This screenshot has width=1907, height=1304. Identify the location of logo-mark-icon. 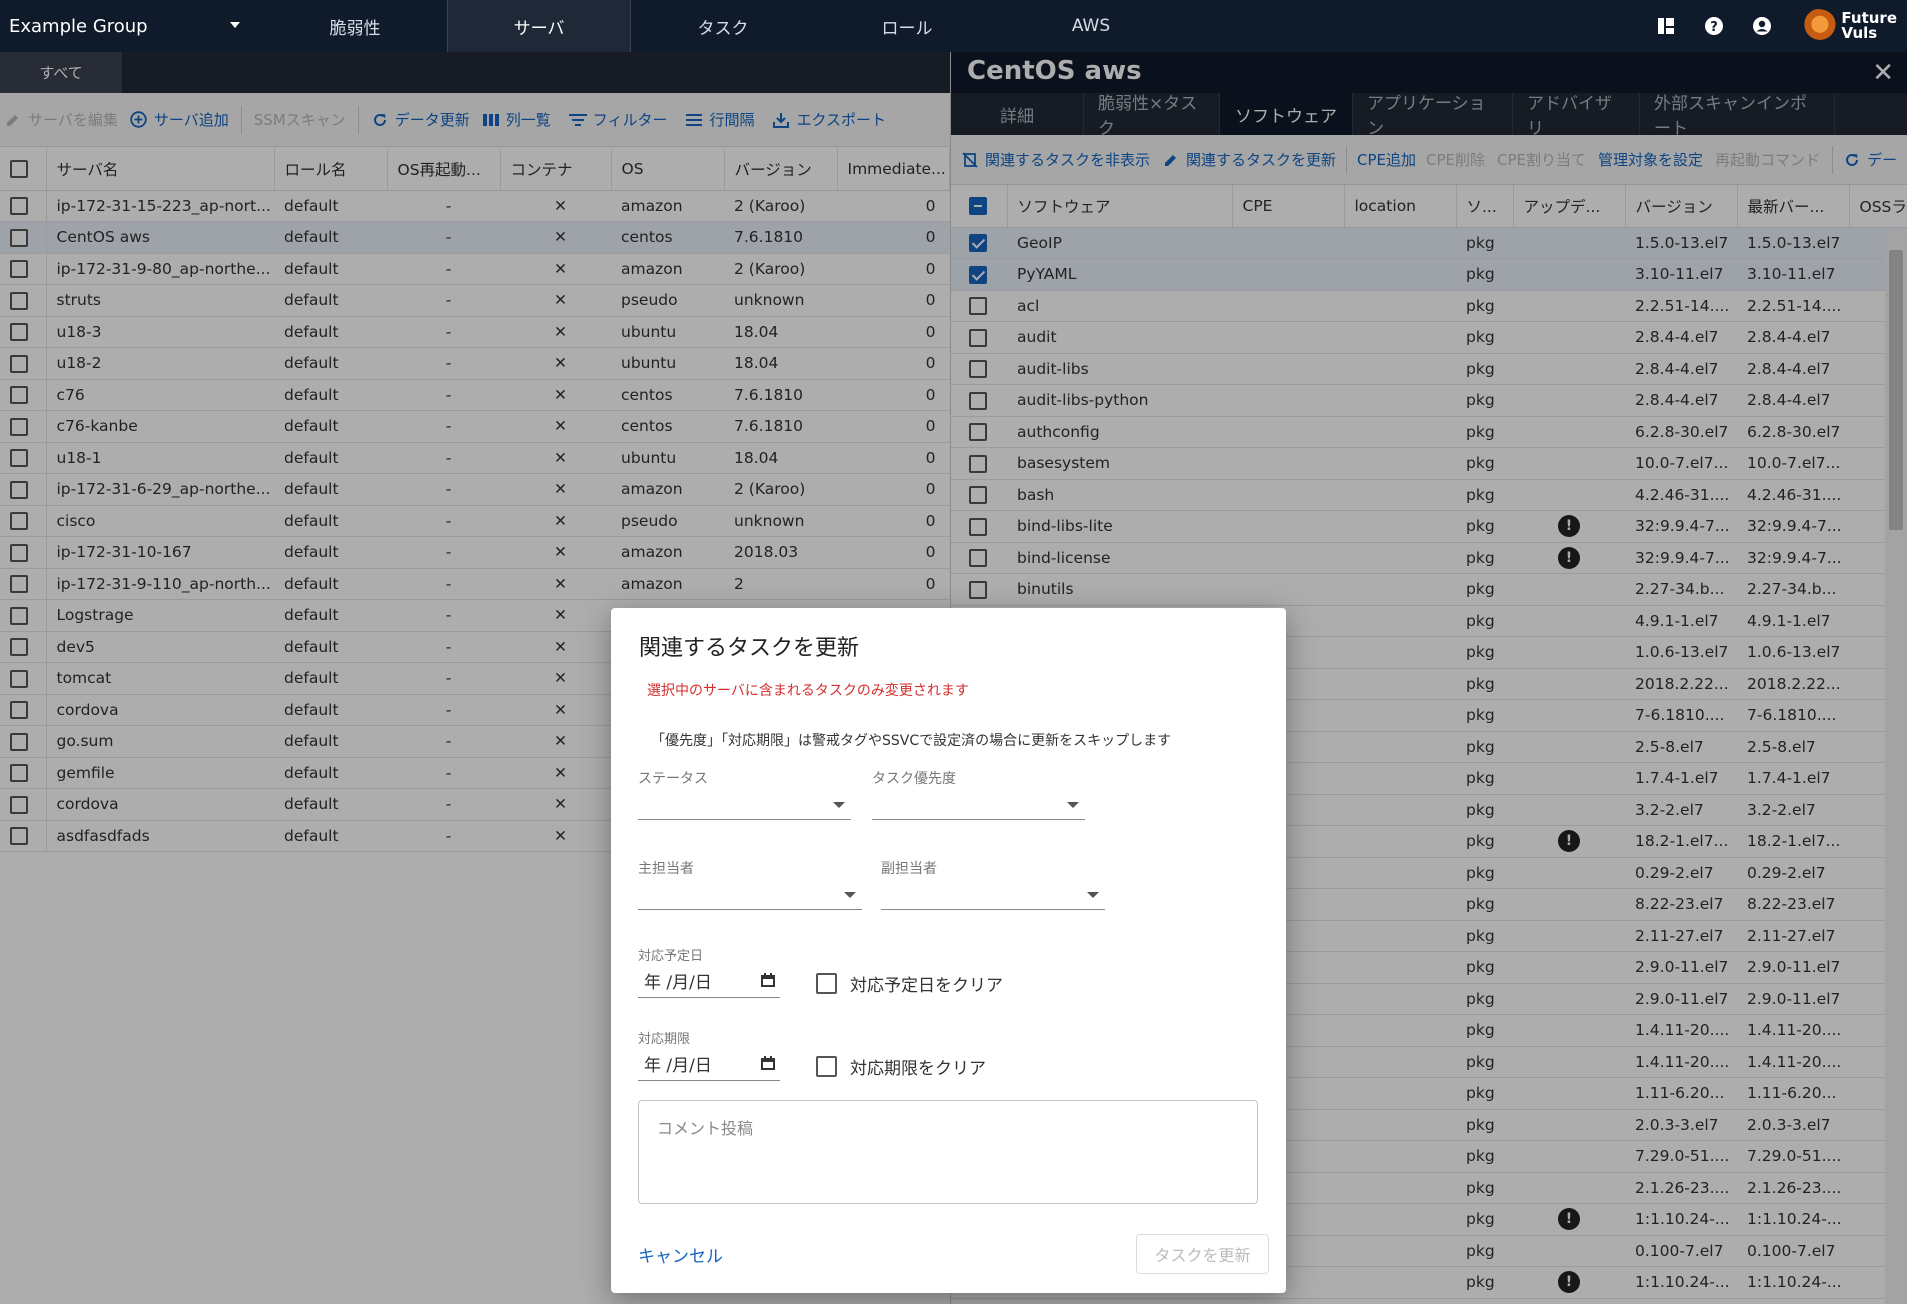
(1818, 26).